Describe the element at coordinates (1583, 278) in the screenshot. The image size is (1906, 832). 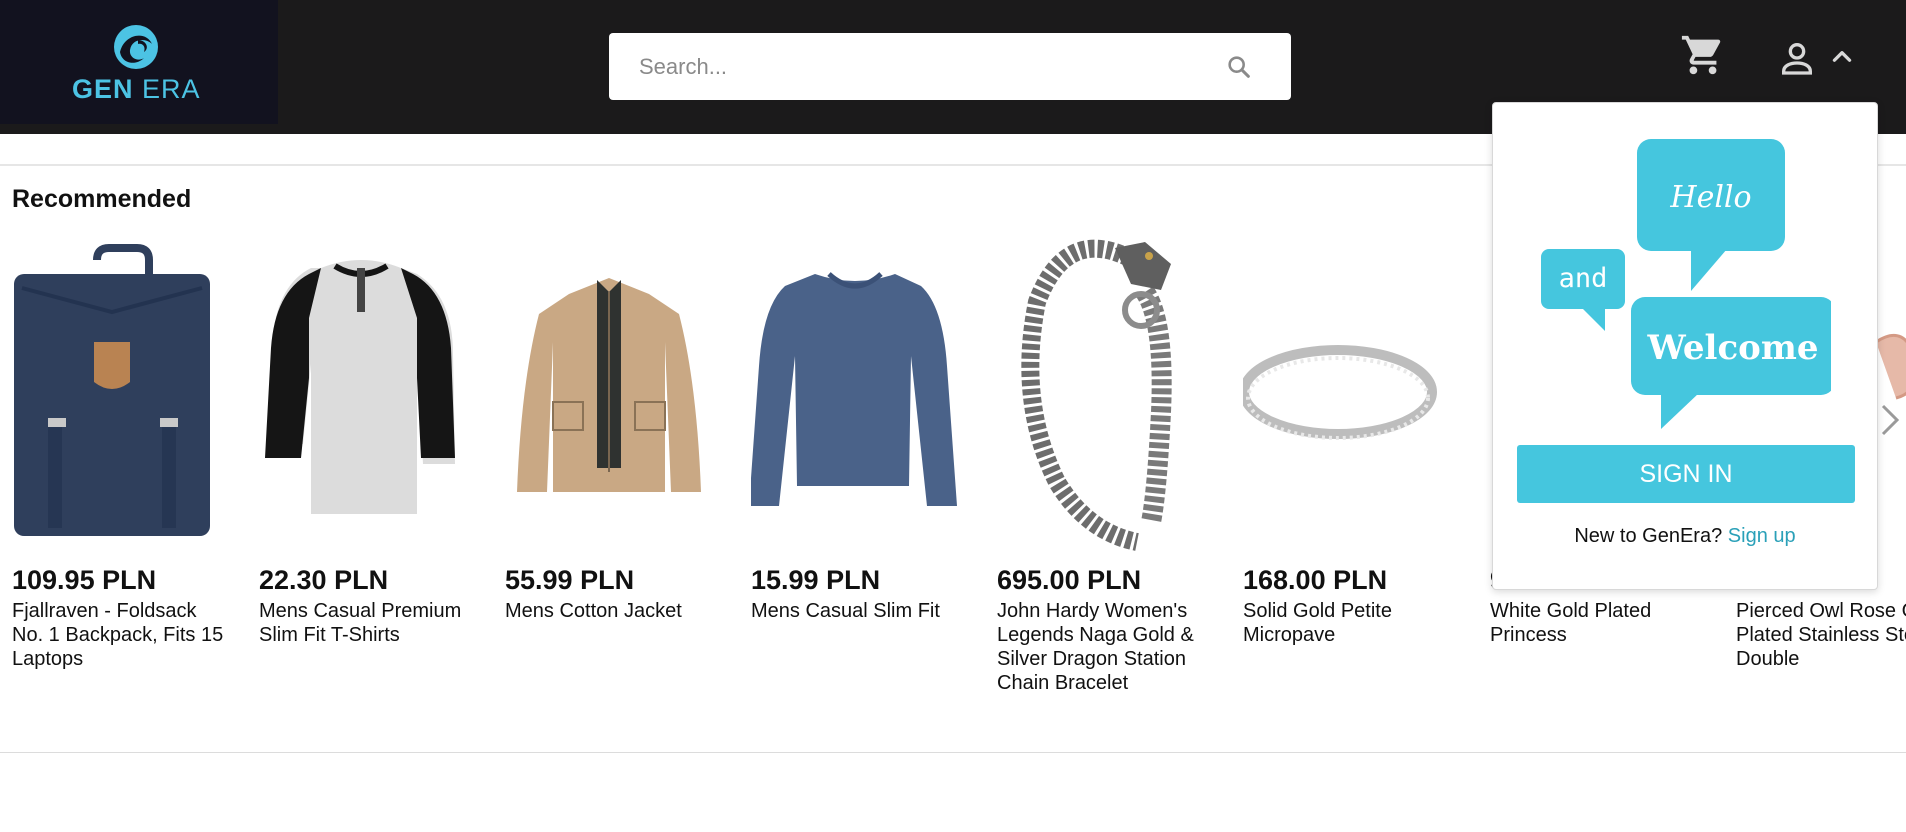
I see `bubble-and-text: and` at that location.